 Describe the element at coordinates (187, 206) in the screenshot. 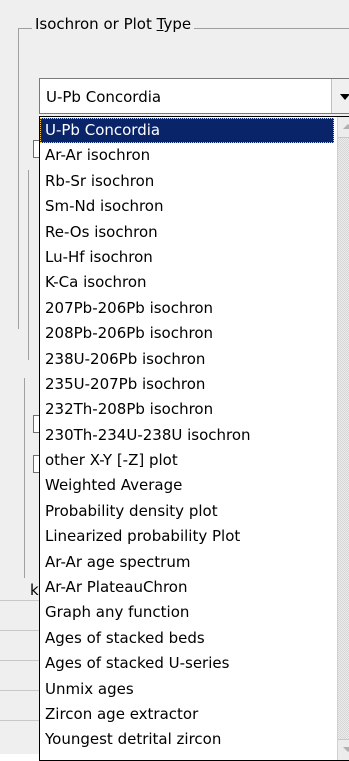

I see `dropdown-option: Sm-Nd isochron` at that location.